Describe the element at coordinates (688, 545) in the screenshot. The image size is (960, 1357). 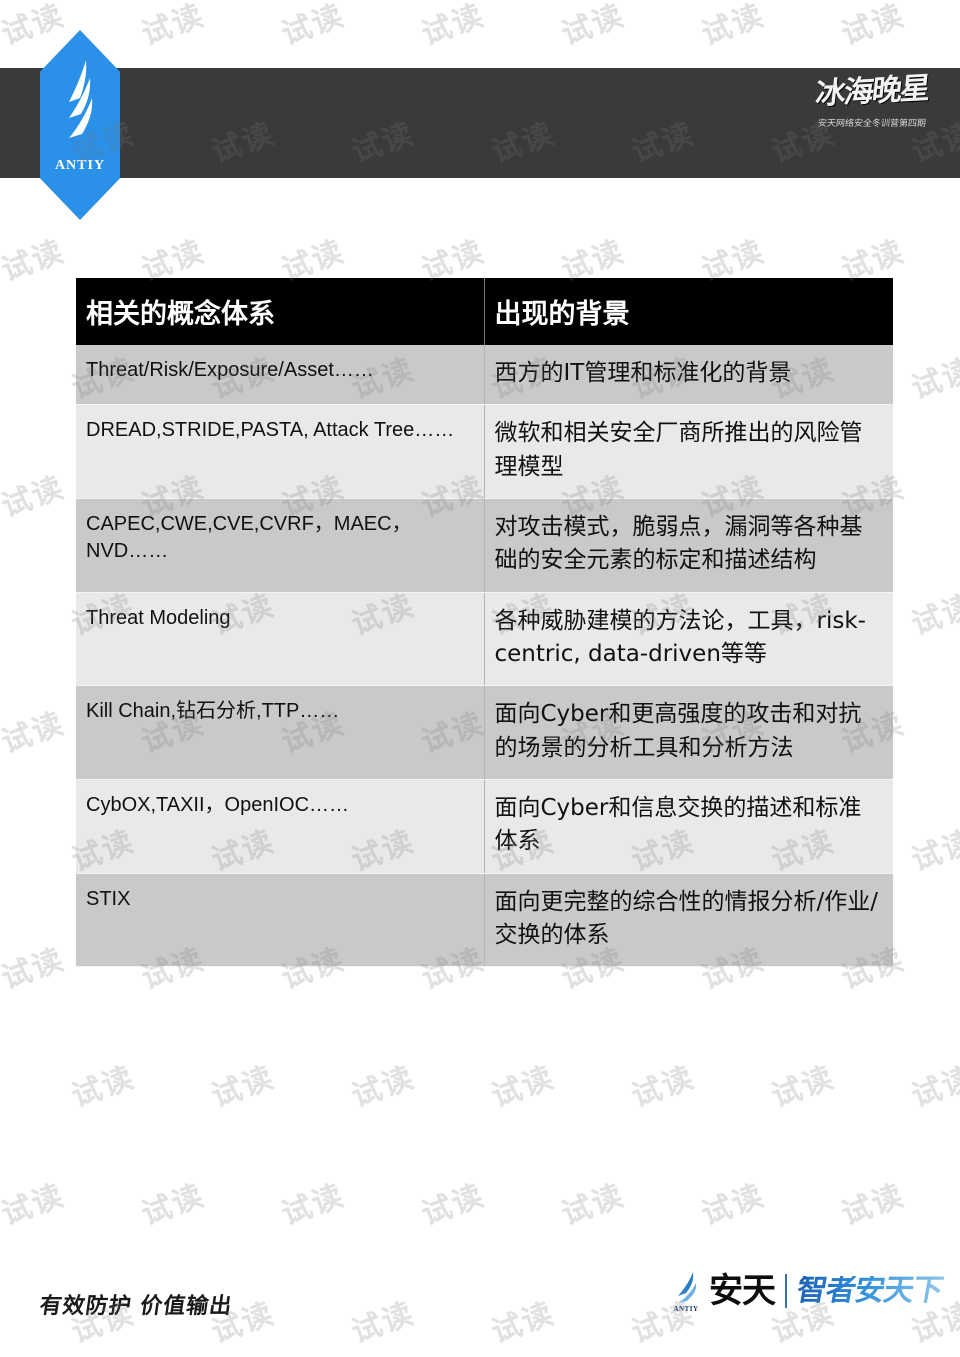
I see `cell-context: 对攻击模式，脆弱点，漏洞等各种基础的安全元素的标定和描述结构` at that location.